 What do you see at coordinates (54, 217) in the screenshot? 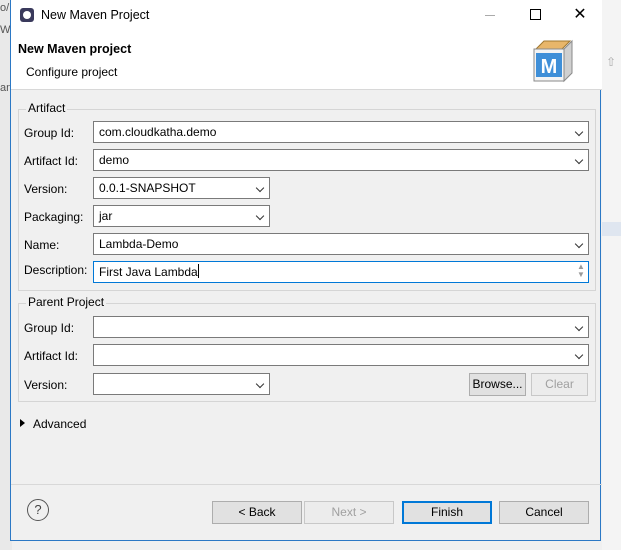
I see `packaging-label: Packaging:` at bounding box center [54, 217].